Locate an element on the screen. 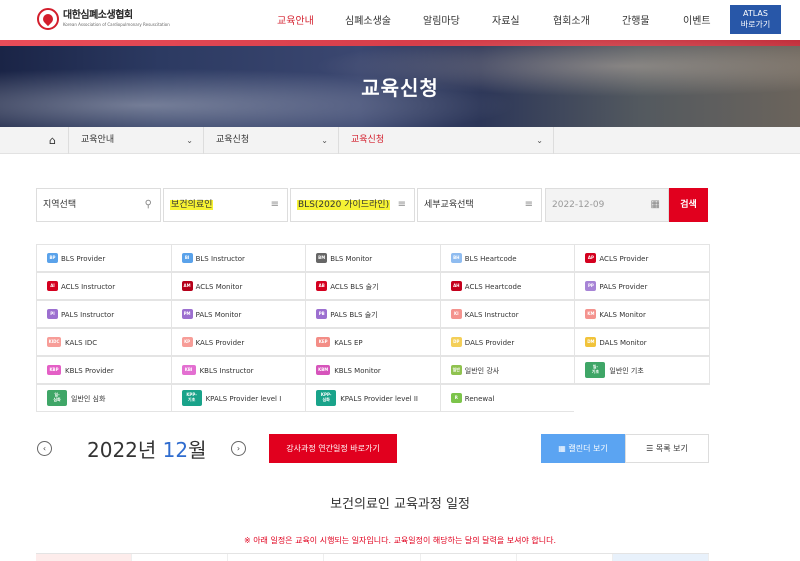 Image resolution: width=800 pixels, height=561 pixels. course-item: DM DALS Monitor is located at coordinates (642, 342).